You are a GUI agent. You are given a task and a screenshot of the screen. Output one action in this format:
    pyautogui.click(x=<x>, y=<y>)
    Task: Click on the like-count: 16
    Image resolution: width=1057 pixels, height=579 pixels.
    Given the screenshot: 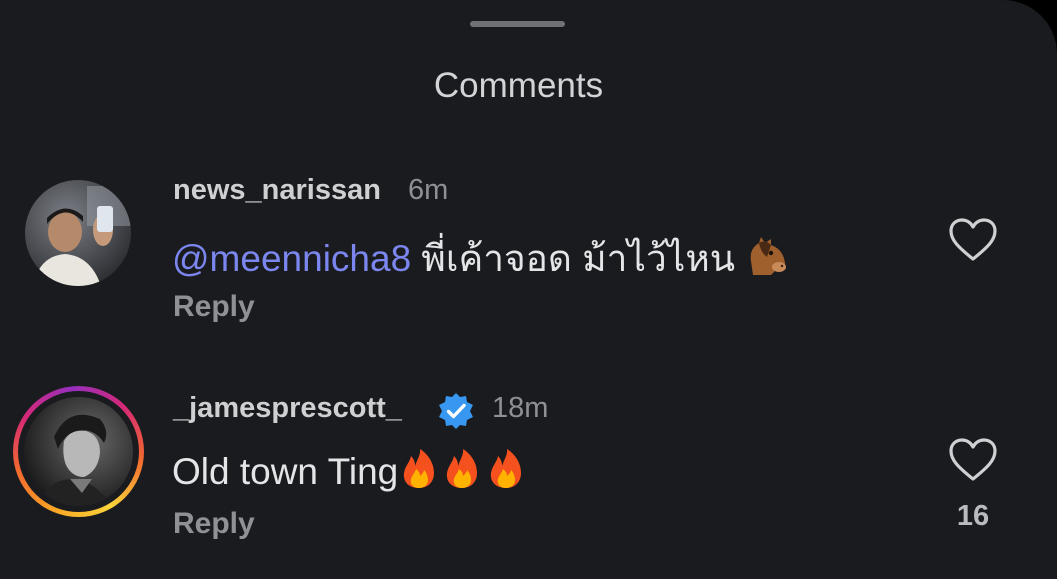 What is the action you would take?
    pyautogui.click(x=973, y=516)
    